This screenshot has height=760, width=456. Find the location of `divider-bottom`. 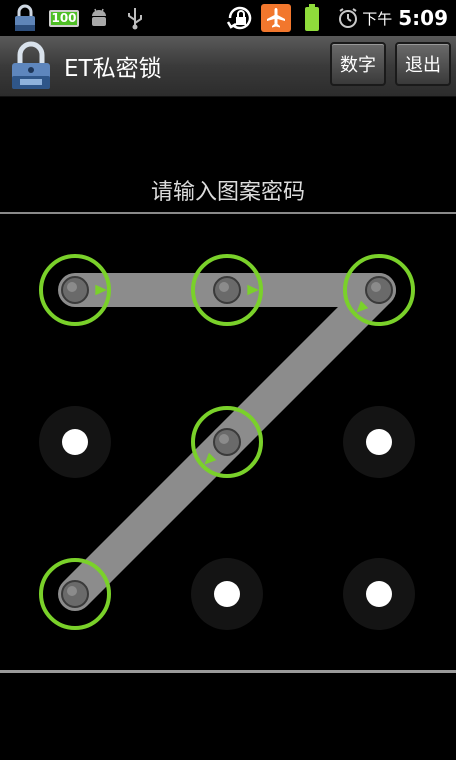

divider-bottom is located at coordinates (228, 671).